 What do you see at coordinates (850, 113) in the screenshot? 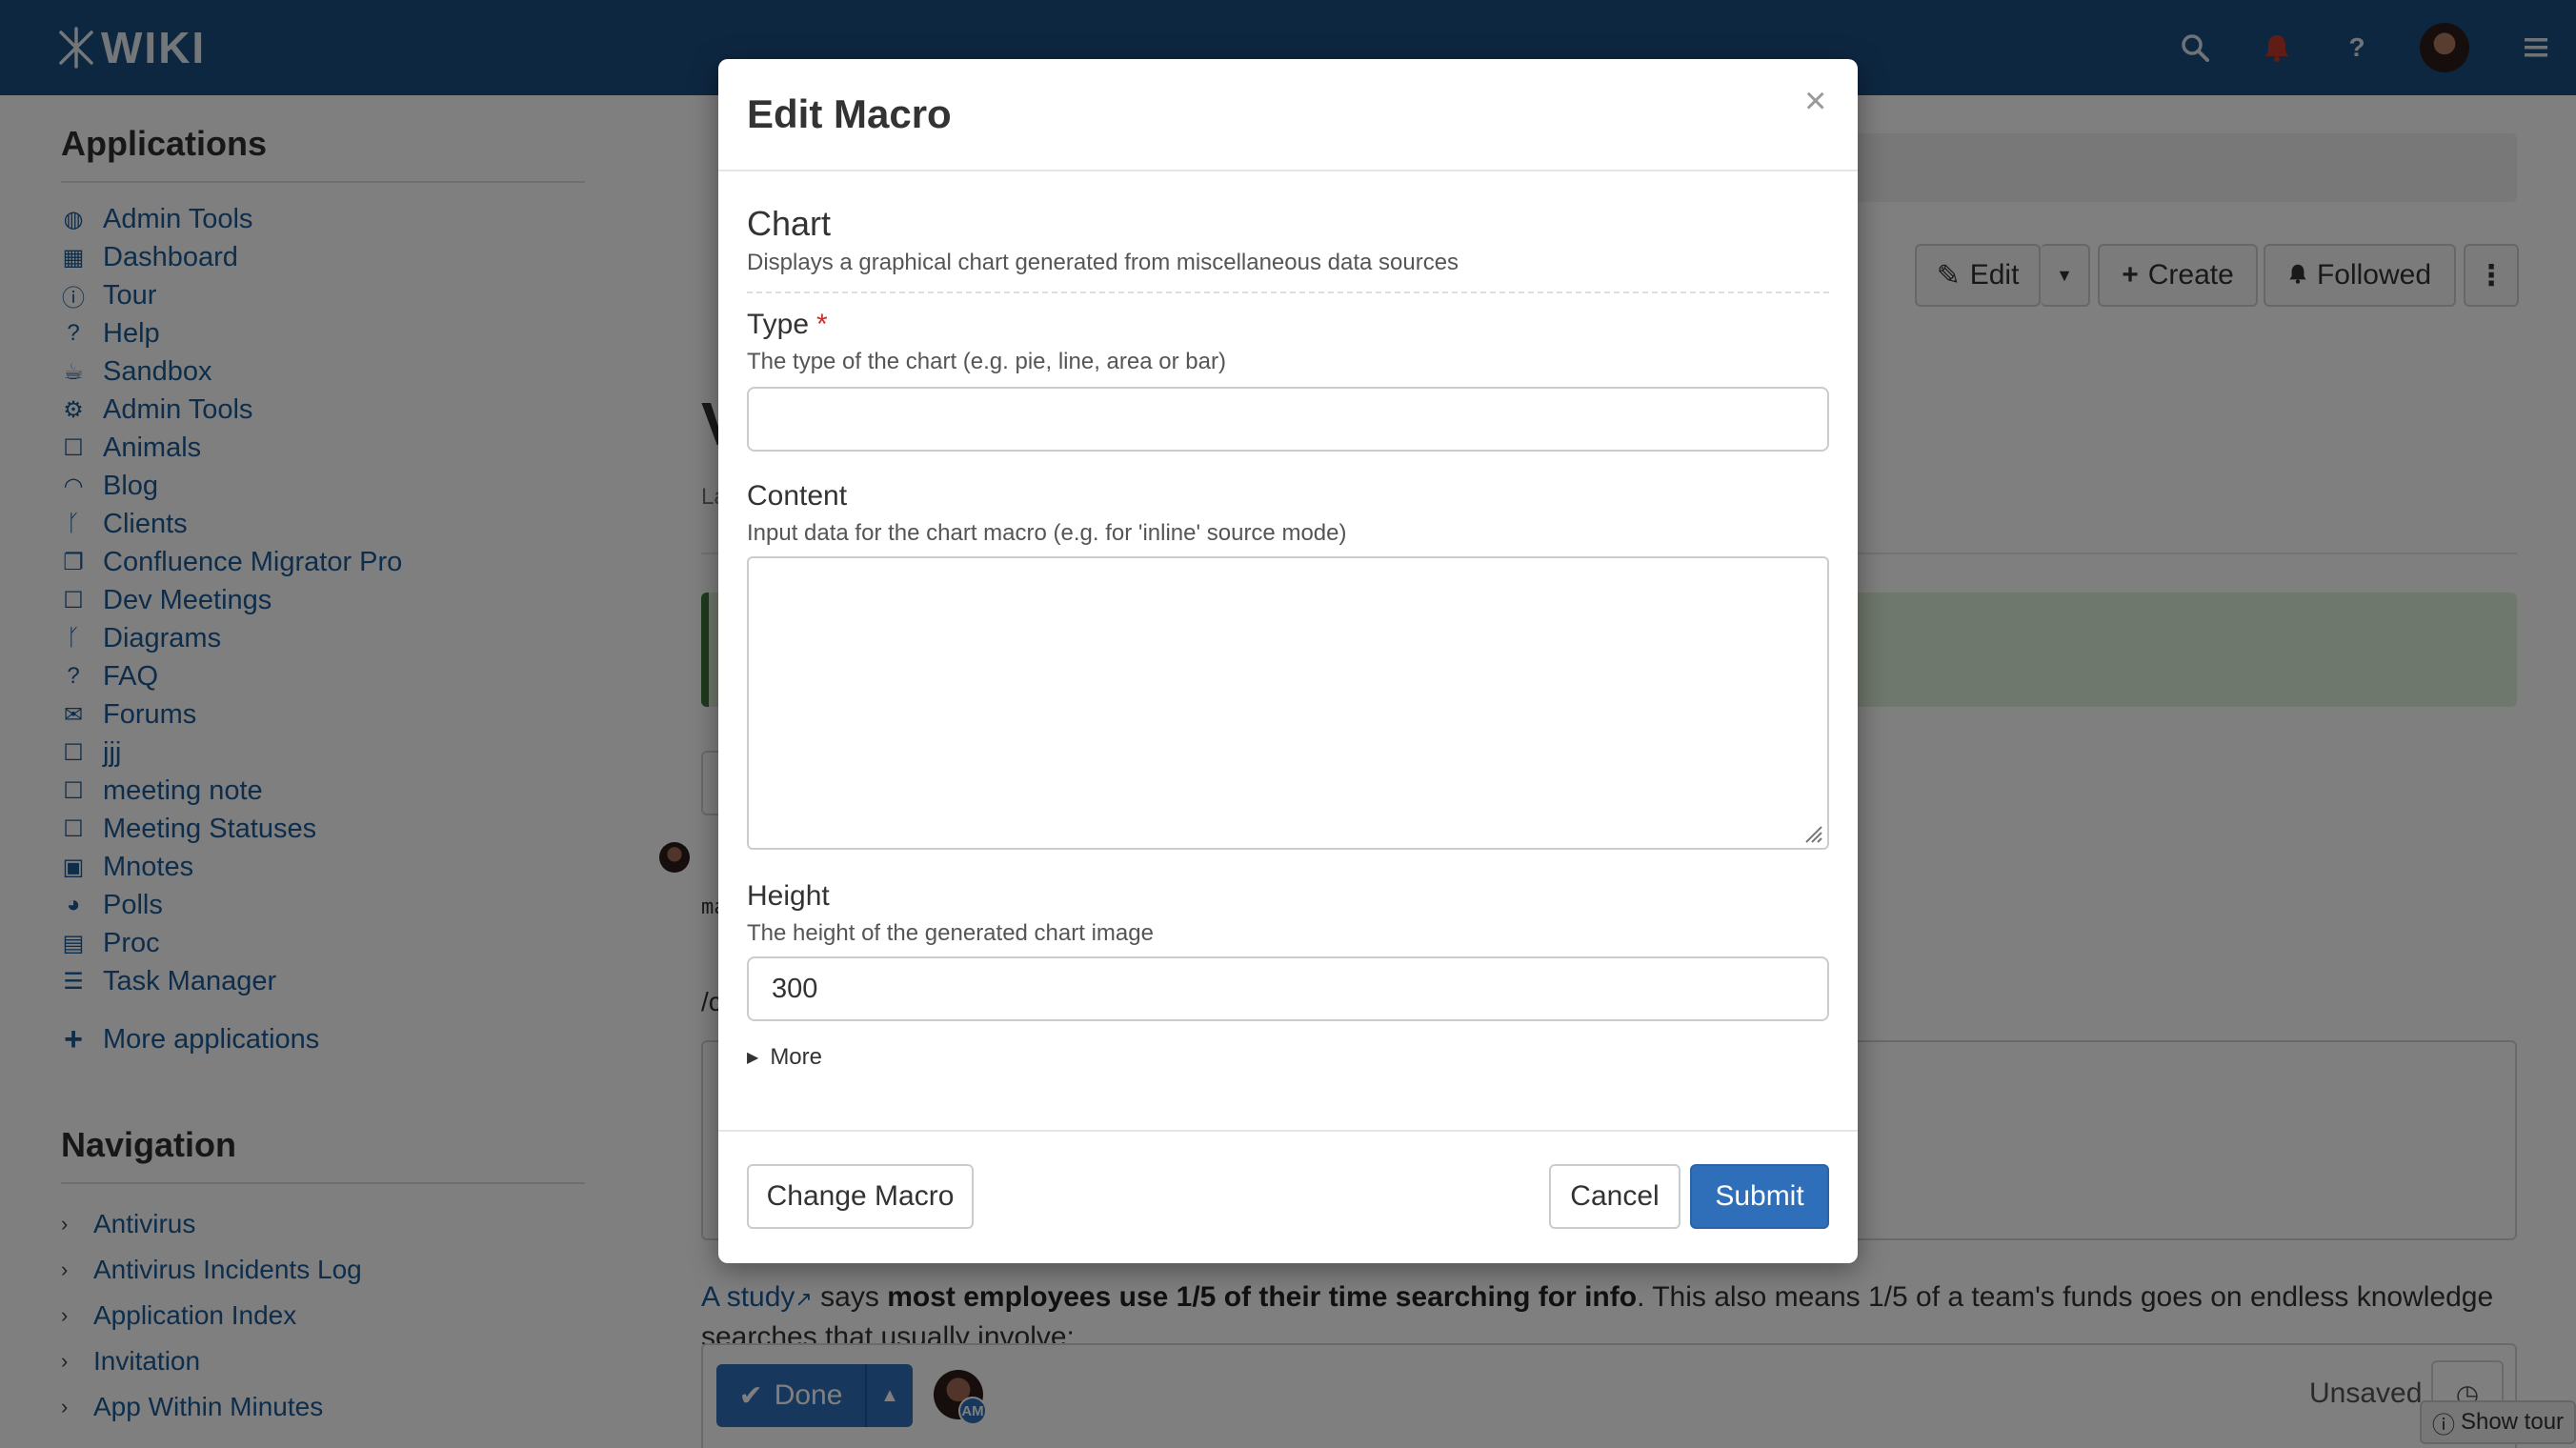
I see `dialog-title: Edit Macro` at bounding box center [850, 113].